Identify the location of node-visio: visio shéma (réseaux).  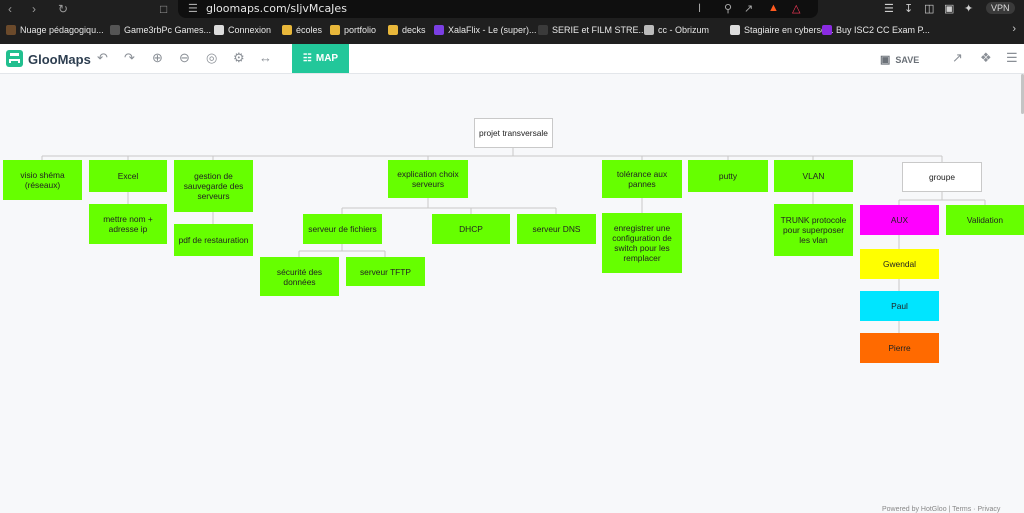
(42, 180).